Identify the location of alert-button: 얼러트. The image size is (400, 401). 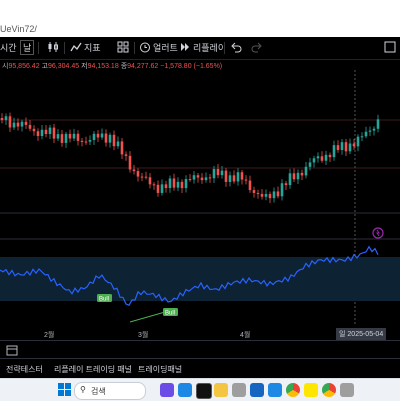
(165, 47).